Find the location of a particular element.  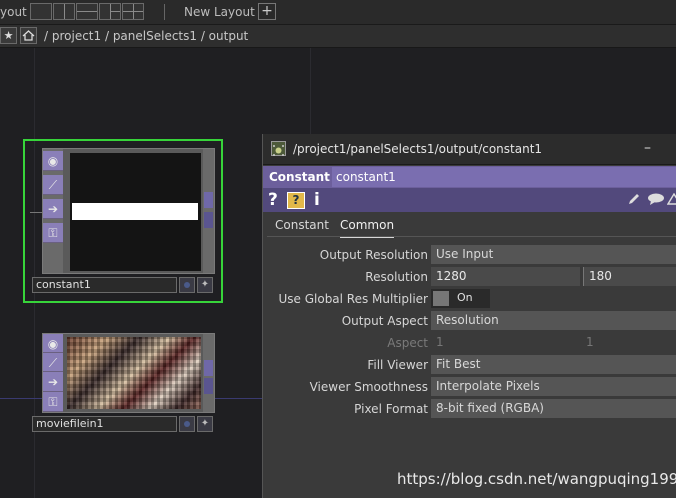

op-name-field: constant1 is located at coordinates (504, 177).